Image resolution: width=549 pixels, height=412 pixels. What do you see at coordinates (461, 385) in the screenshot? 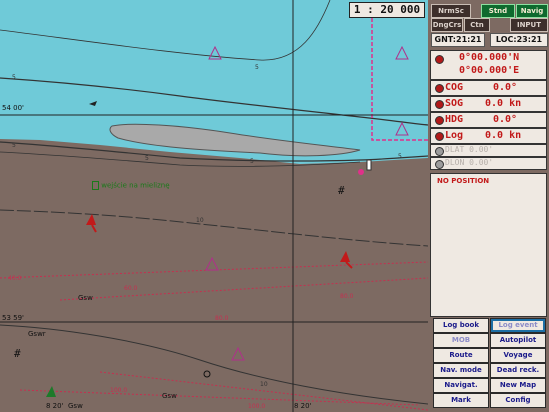
I see `navigation-button: Navigat.` at bounding box center [461, 385].